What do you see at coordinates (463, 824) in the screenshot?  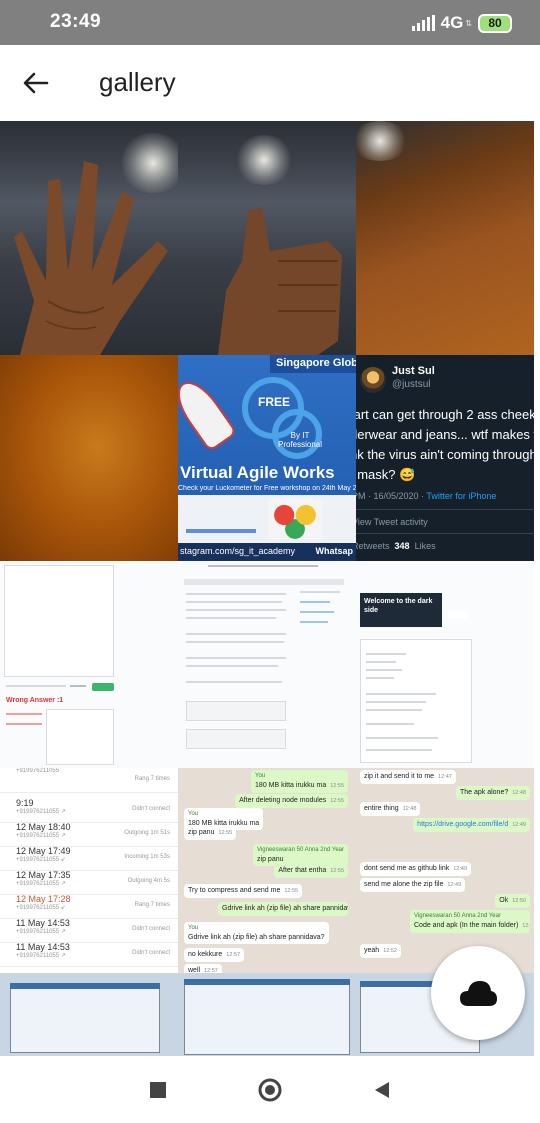 I see `chat-text: https://drive.google.com/file/d` at bounding box center [463, 824].